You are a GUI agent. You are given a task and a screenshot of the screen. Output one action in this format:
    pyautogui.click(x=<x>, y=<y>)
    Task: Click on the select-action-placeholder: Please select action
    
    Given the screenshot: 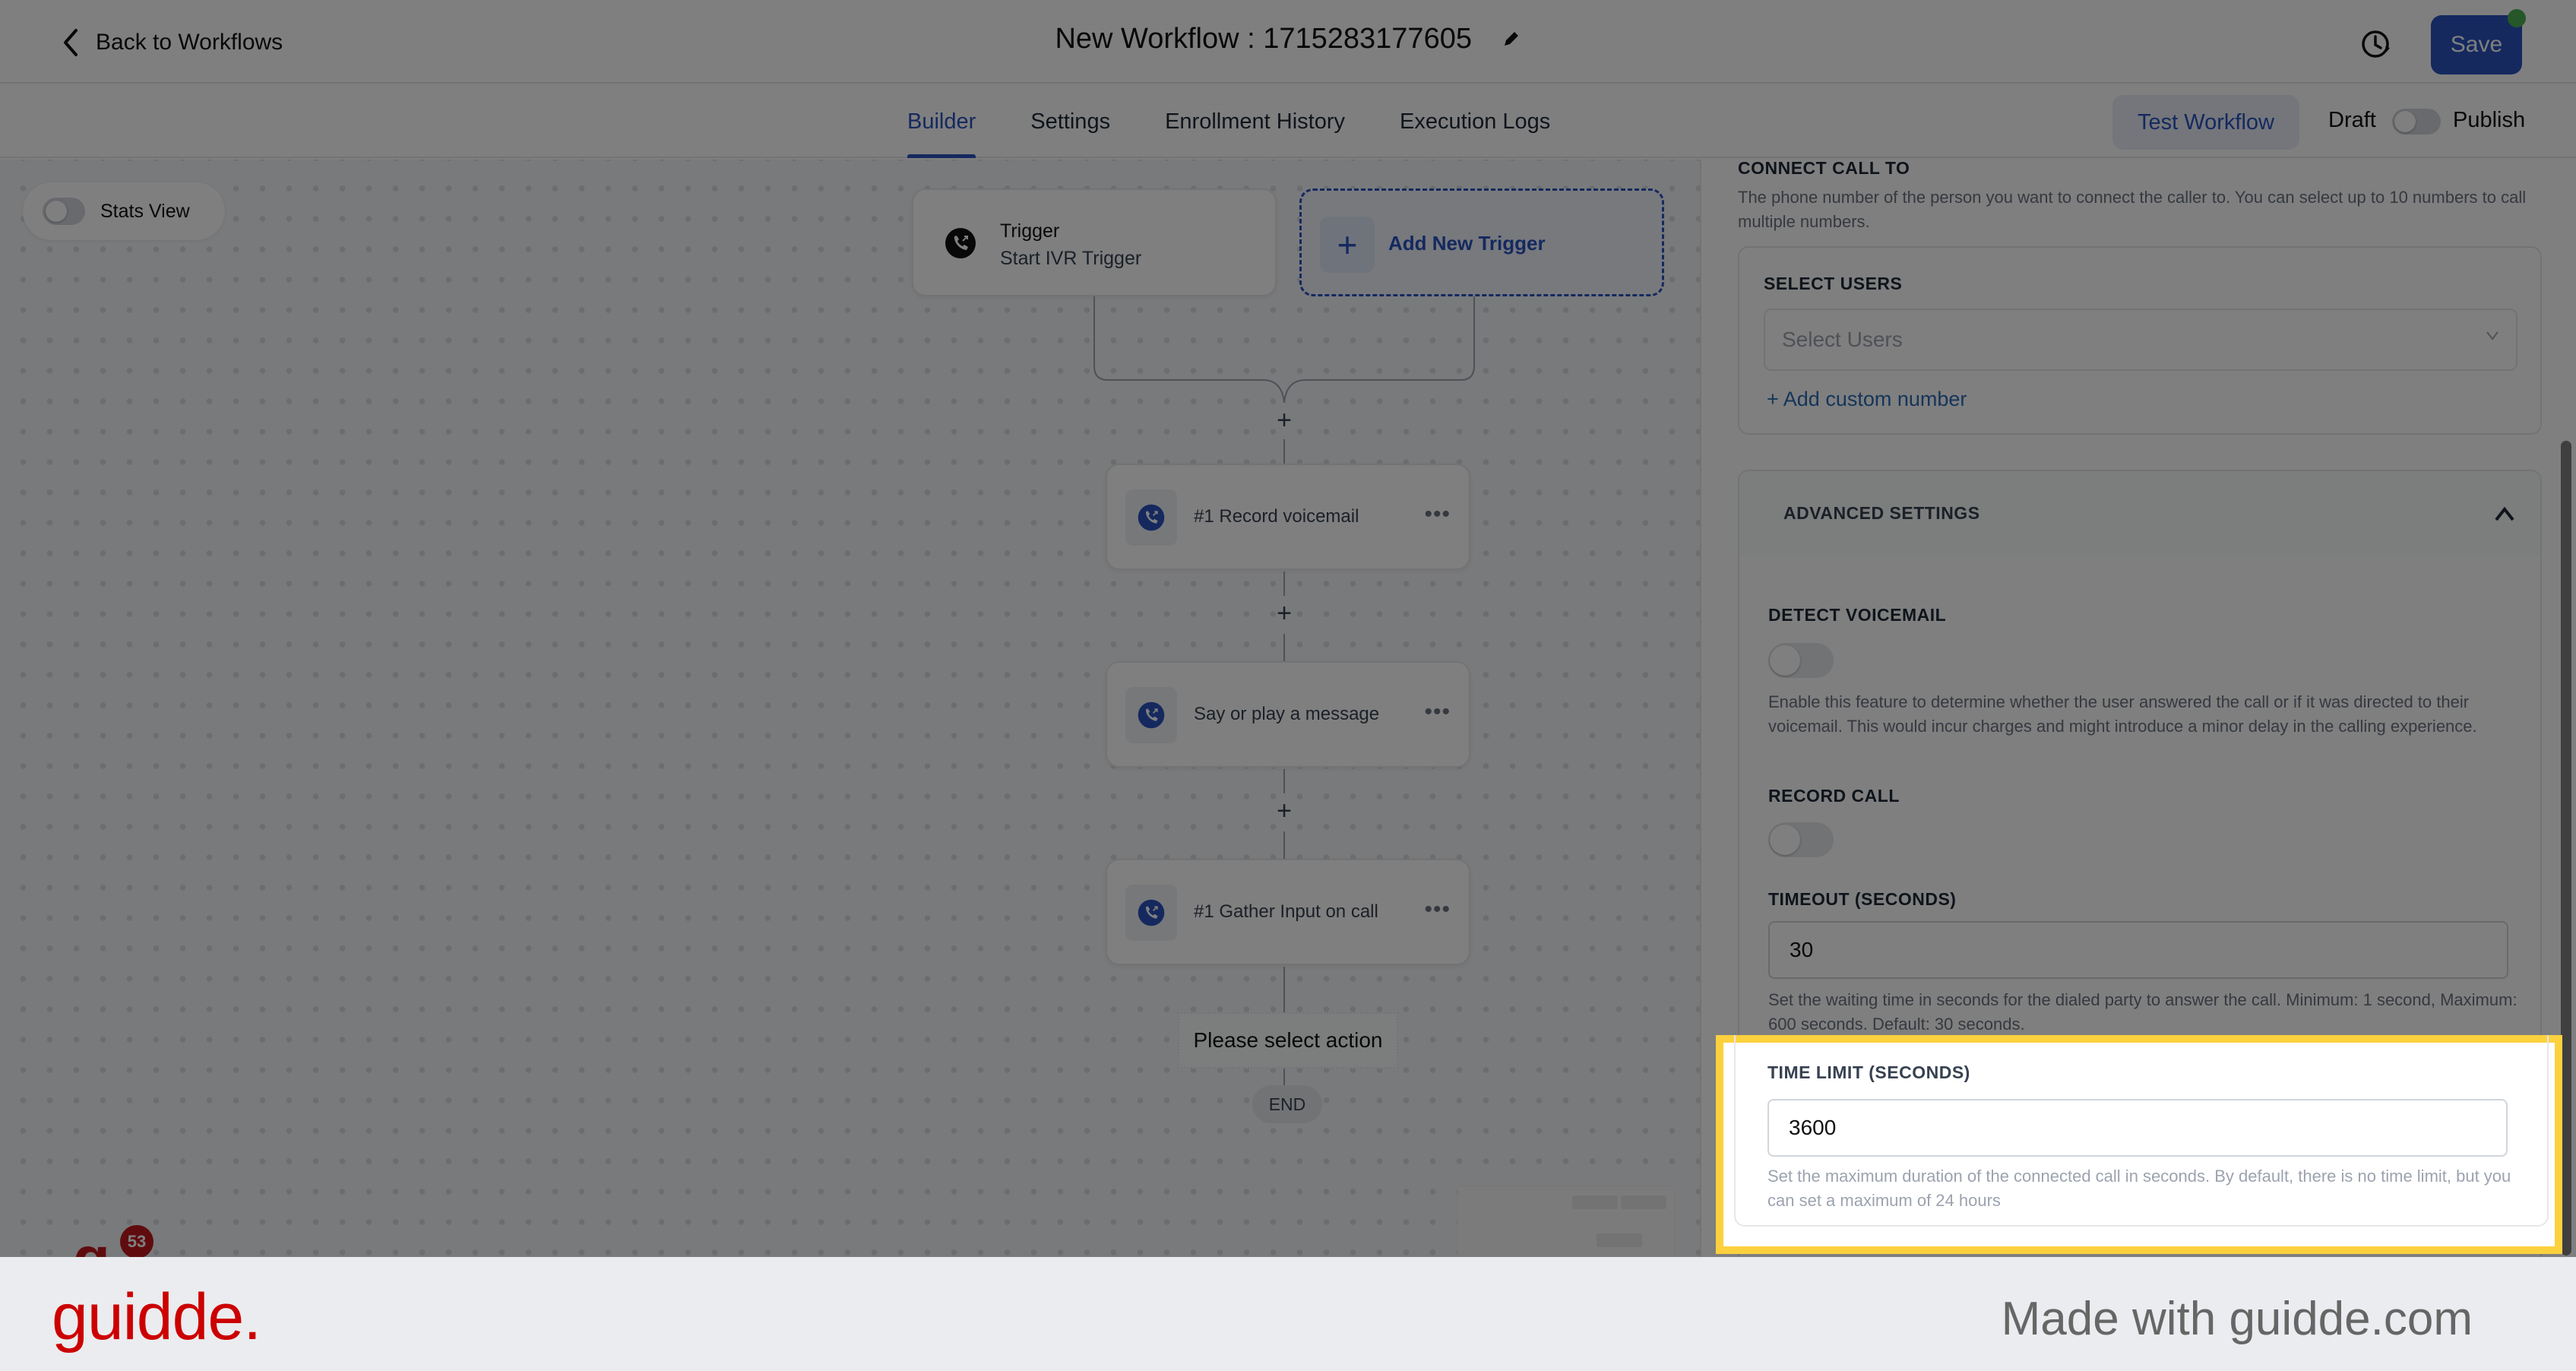 What is the action you would take?
    pyautogui.click(x=1288, y=1040)
    